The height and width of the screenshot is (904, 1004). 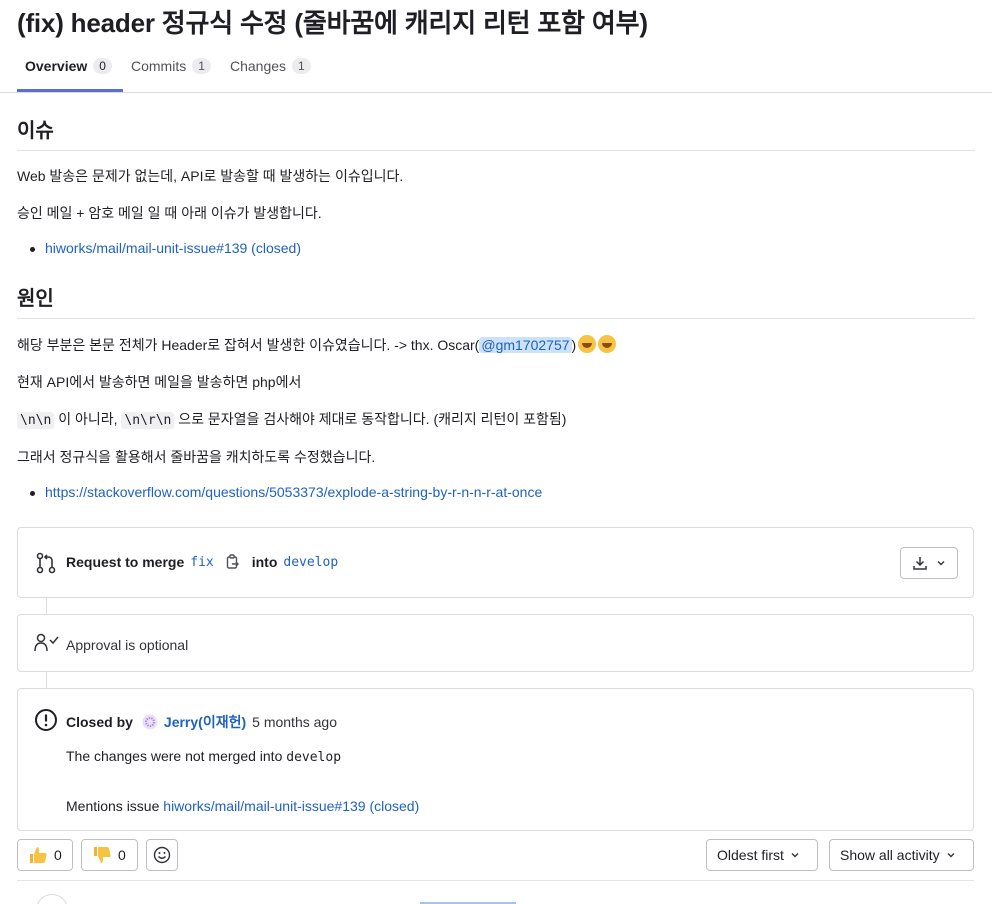 What do you see at coordinates (310, 562) in the screenshot?
I see `target-branch-link: develop` at bounding box center [310, 562].